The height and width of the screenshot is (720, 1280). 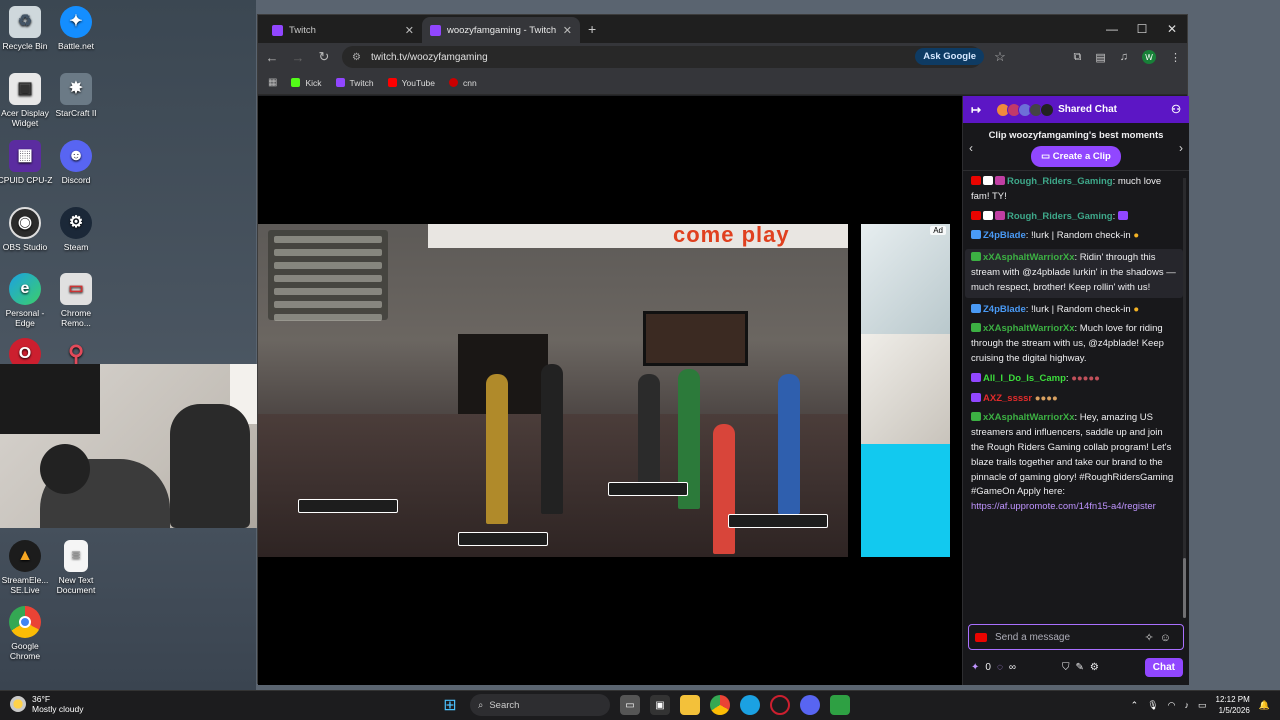 I want to click on desktop-icon-edge: e Personal - Edge, so click(x=26, y=300).